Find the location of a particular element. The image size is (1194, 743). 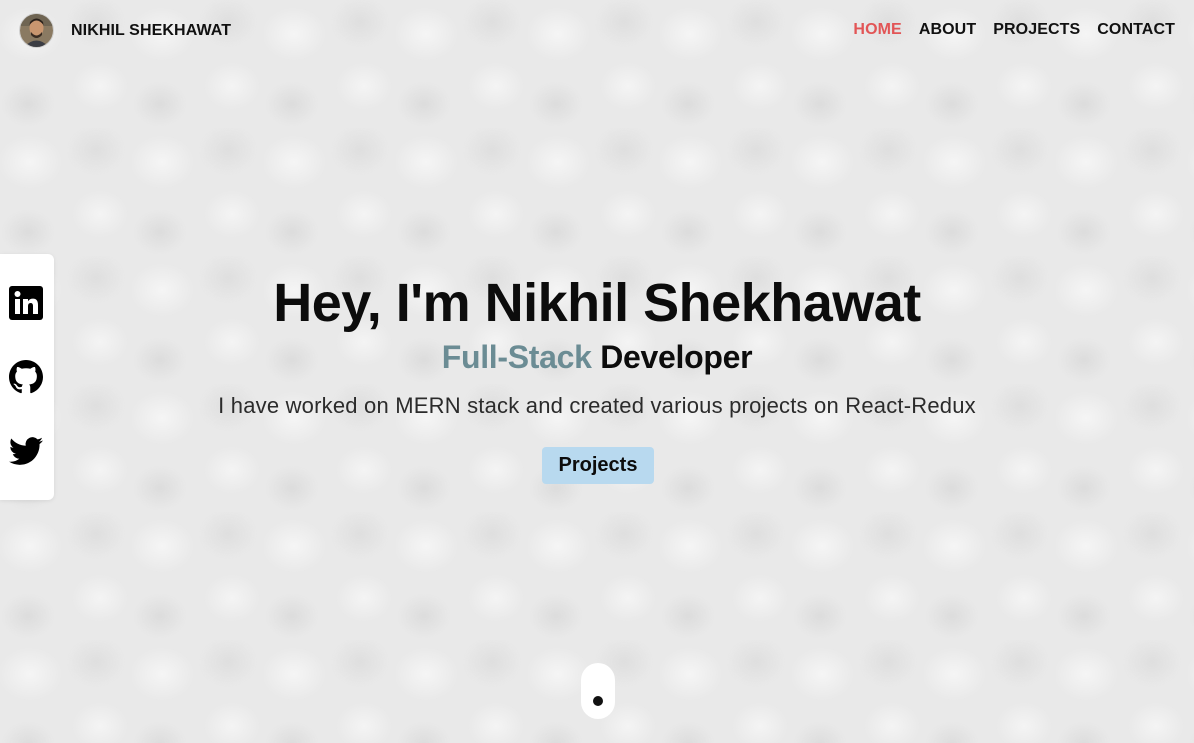

avatar-photo is located at coordinates (36, 30).